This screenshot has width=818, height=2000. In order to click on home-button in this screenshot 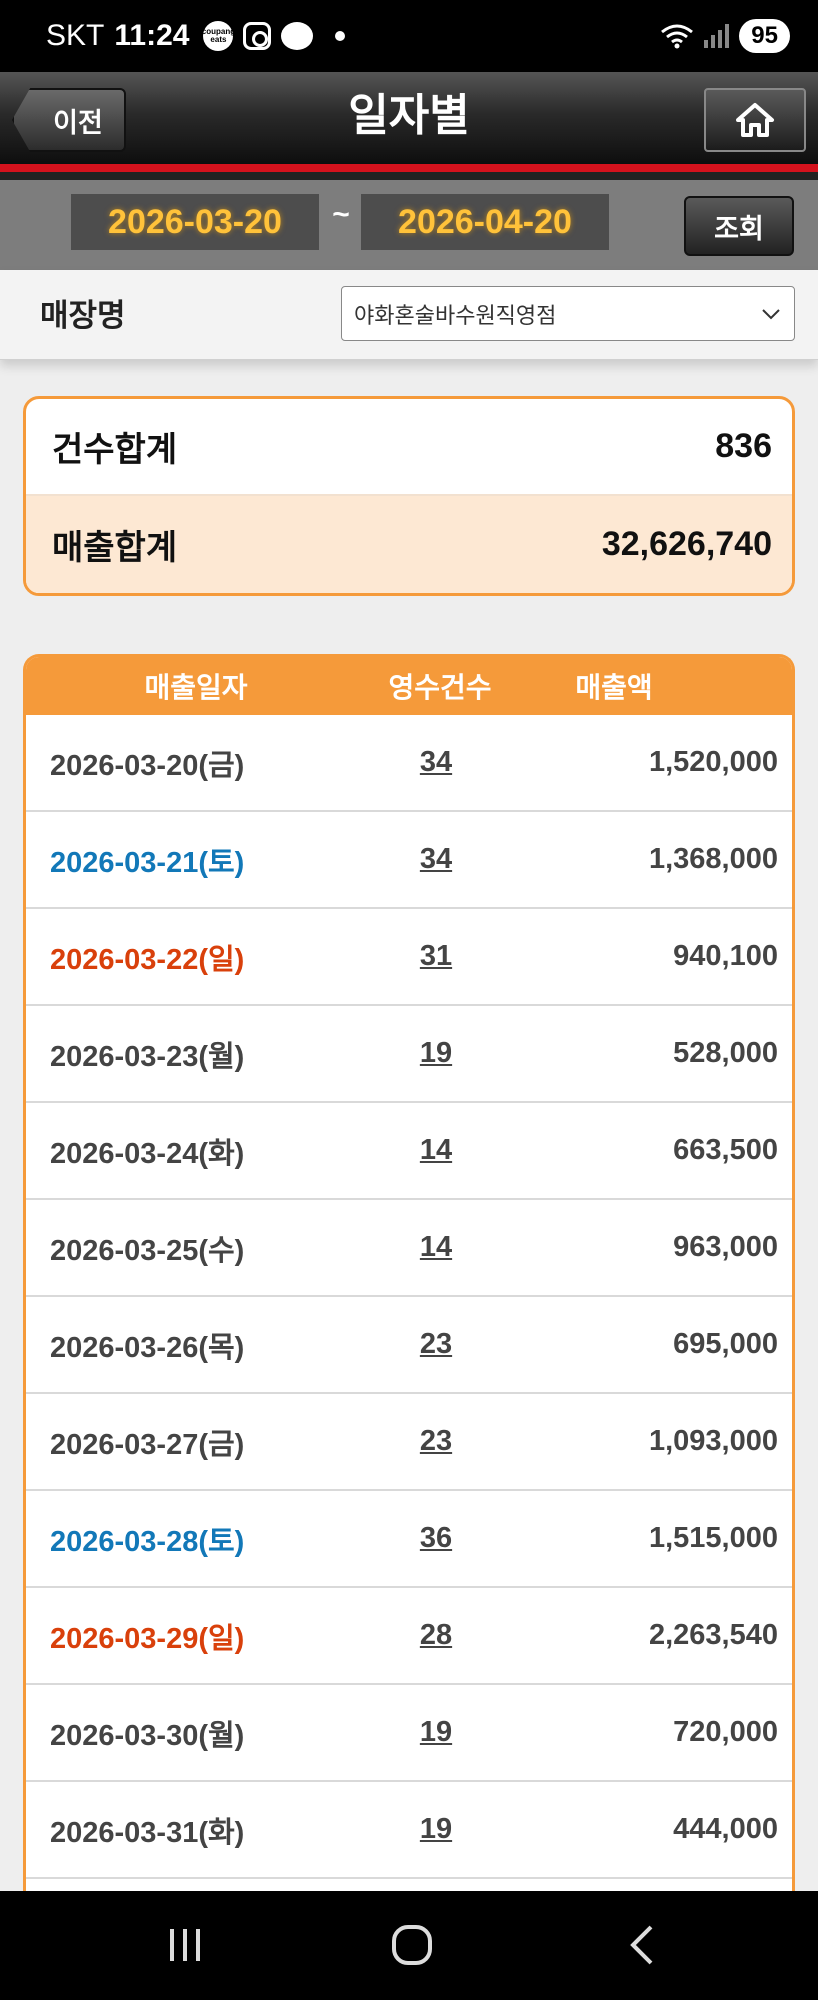, I will do `click(755, 120)`.